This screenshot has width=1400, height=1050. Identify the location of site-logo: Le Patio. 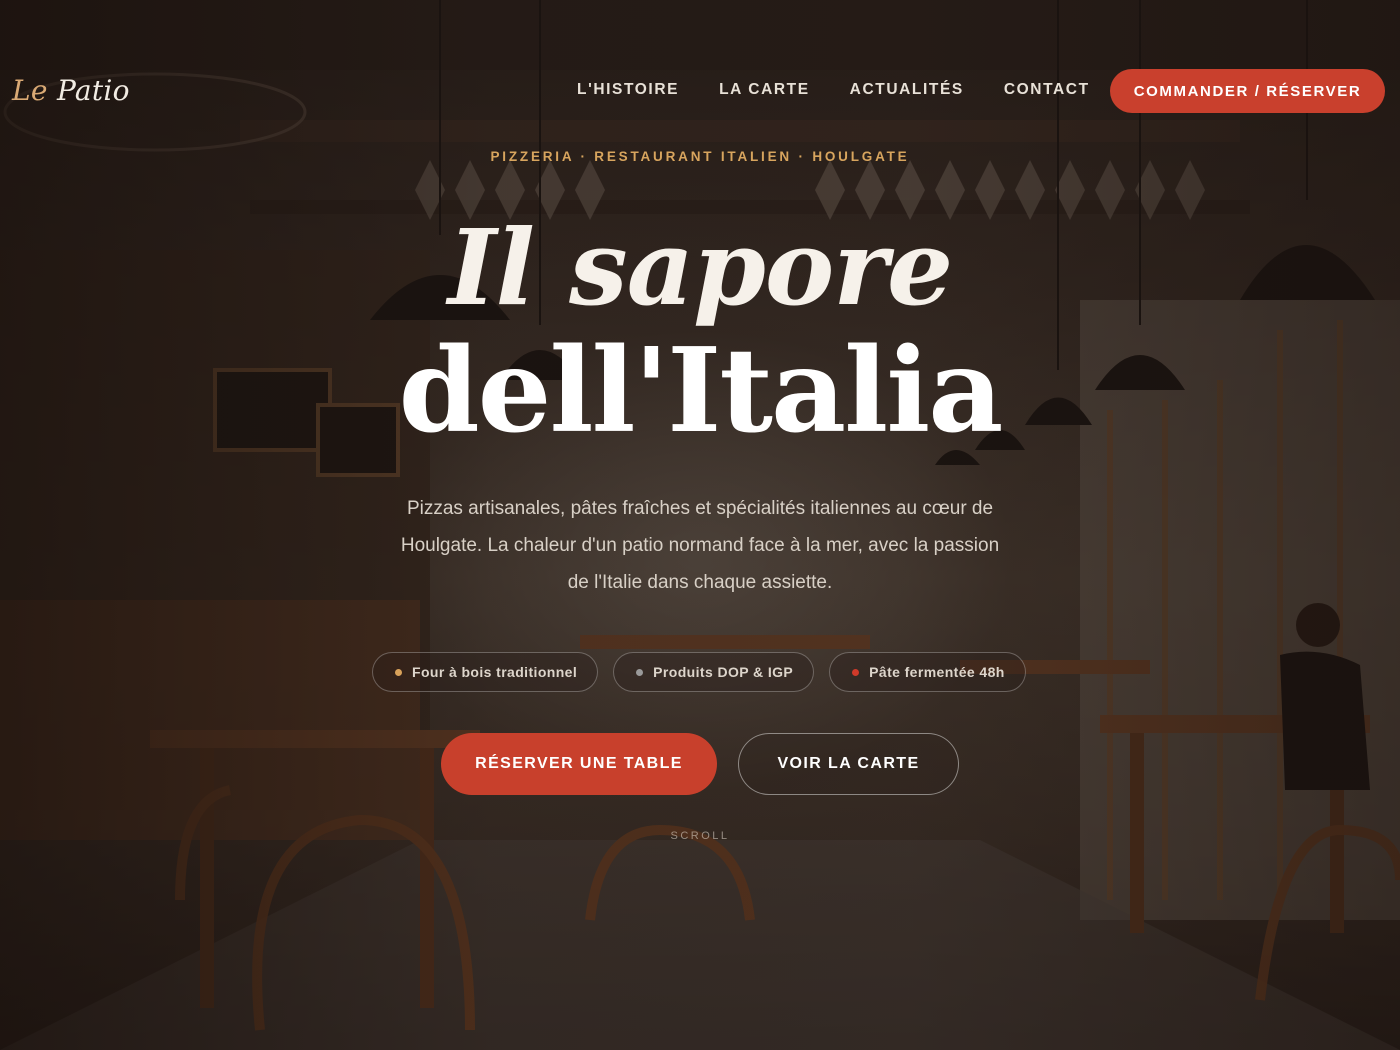
(71, 90).